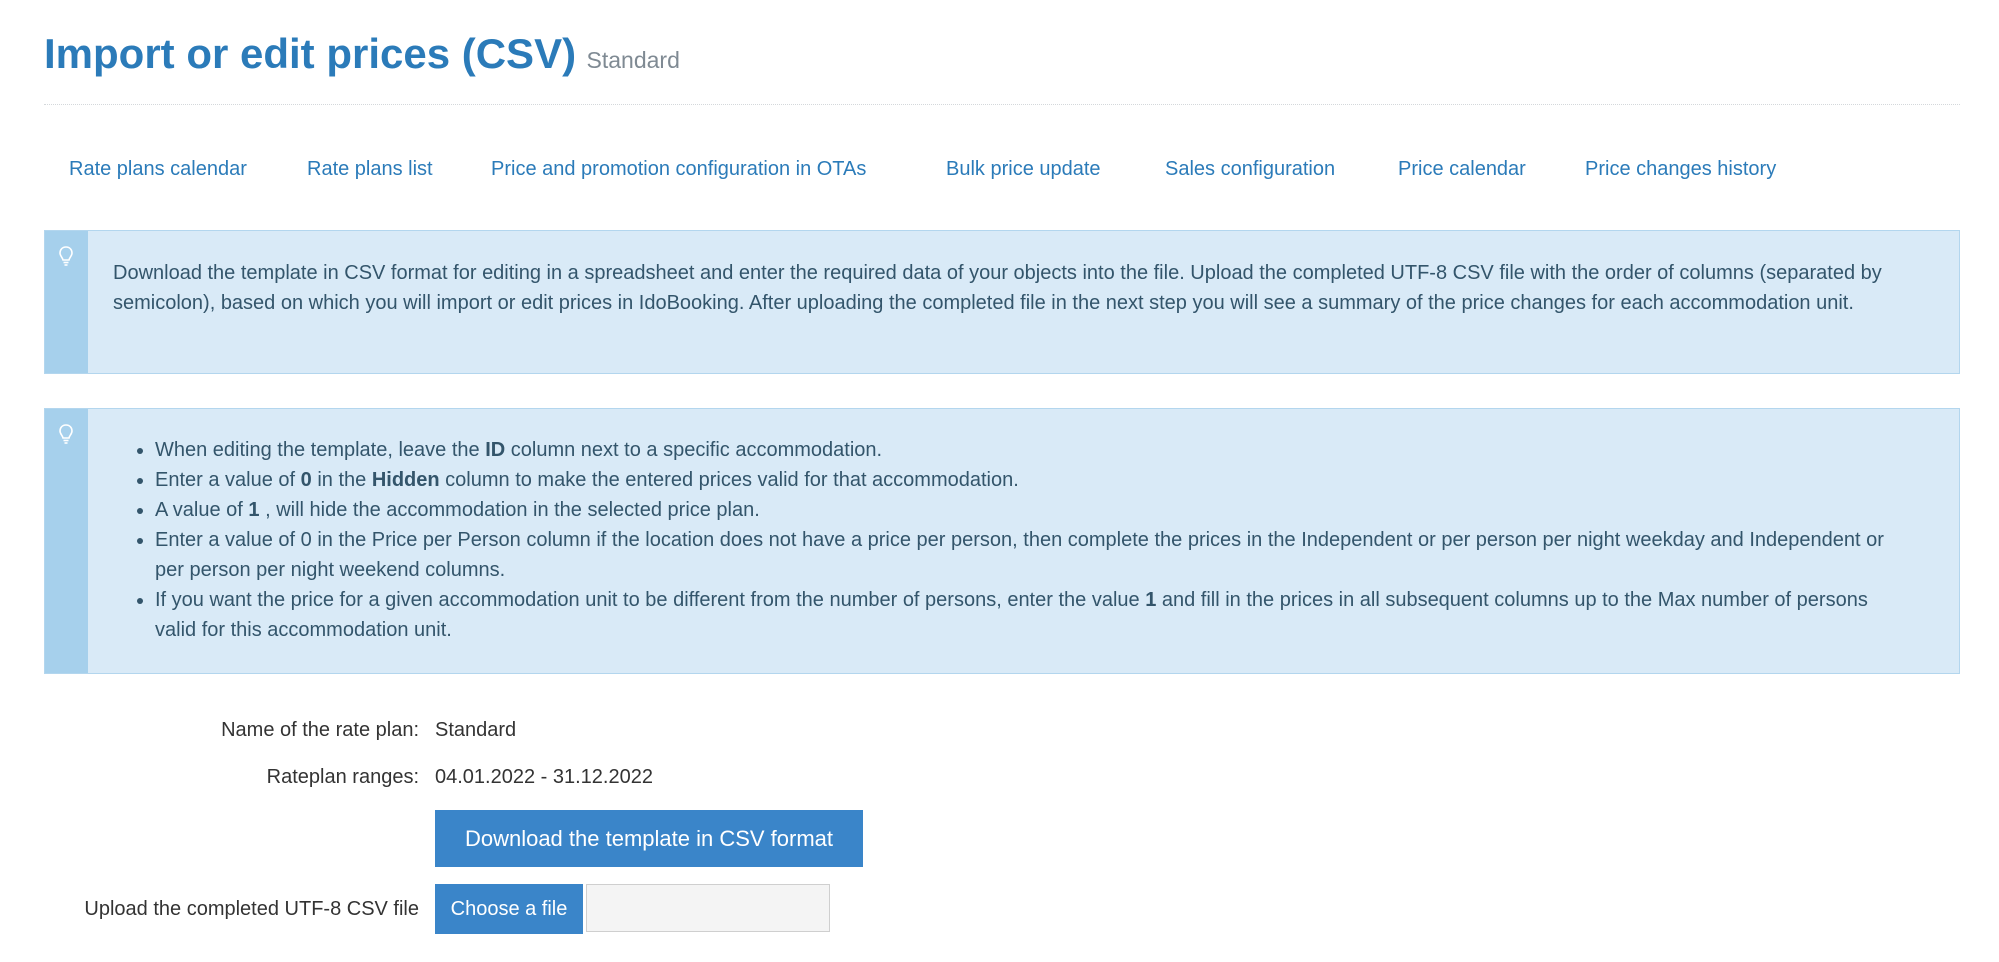 This screenshot has width=1999, height=962. What do you see at coordinates (158, 169) in the screenshot?
I see `tab-rate-plans-calendar: Rate plans calendar` at bounding box center [158, 169].